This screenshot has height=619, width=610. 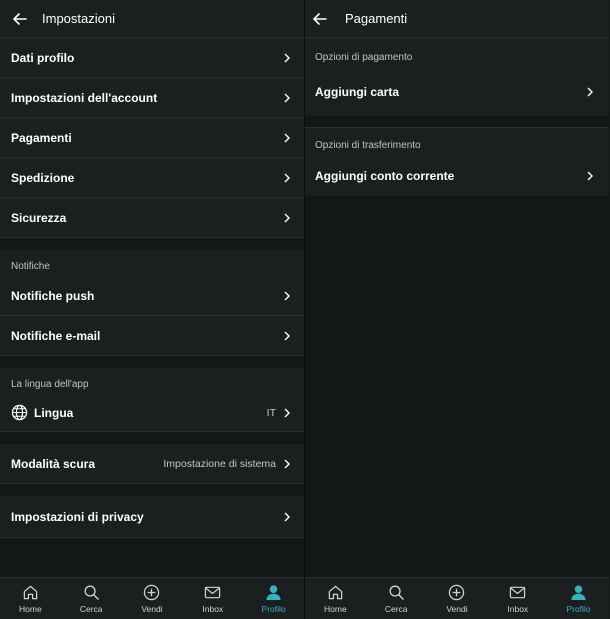 What do you see at coordinates (53, 463) in the screenshot?
I see `settings-item-label: Modalità scura` at bounding box center [53, 463].